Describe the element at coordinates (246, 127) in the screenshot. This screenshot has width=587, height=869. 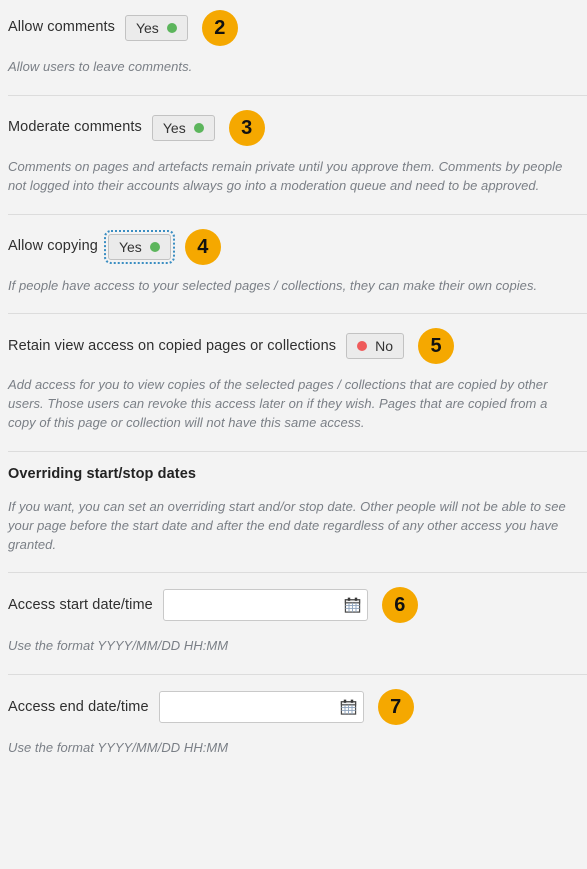
I see `step-badge-3: 3` at that location.